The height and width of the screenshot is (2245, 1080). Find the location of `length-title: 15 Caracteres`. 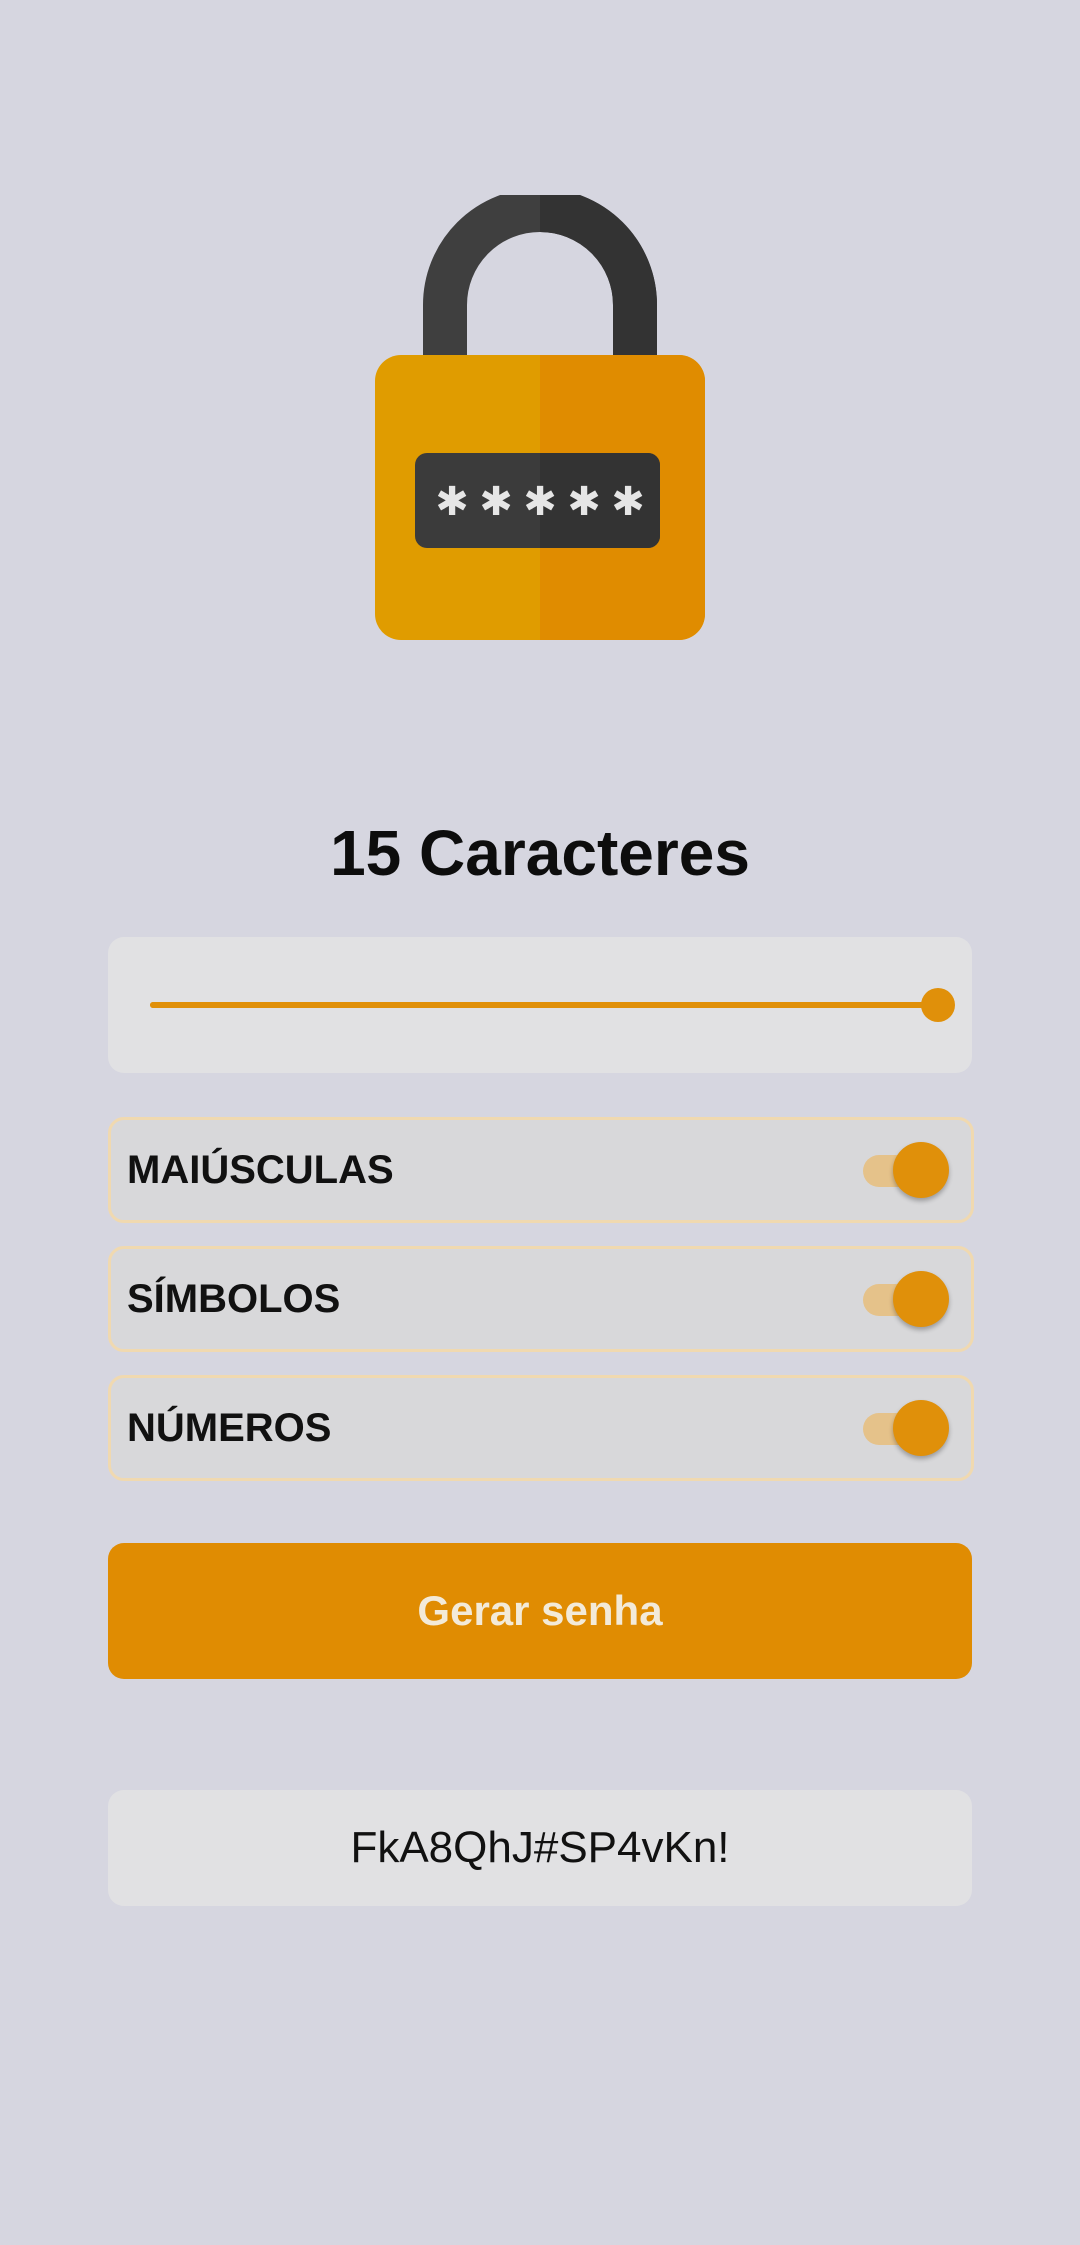

length-title: 15 Caracteres is located at coordinates (540, 853).